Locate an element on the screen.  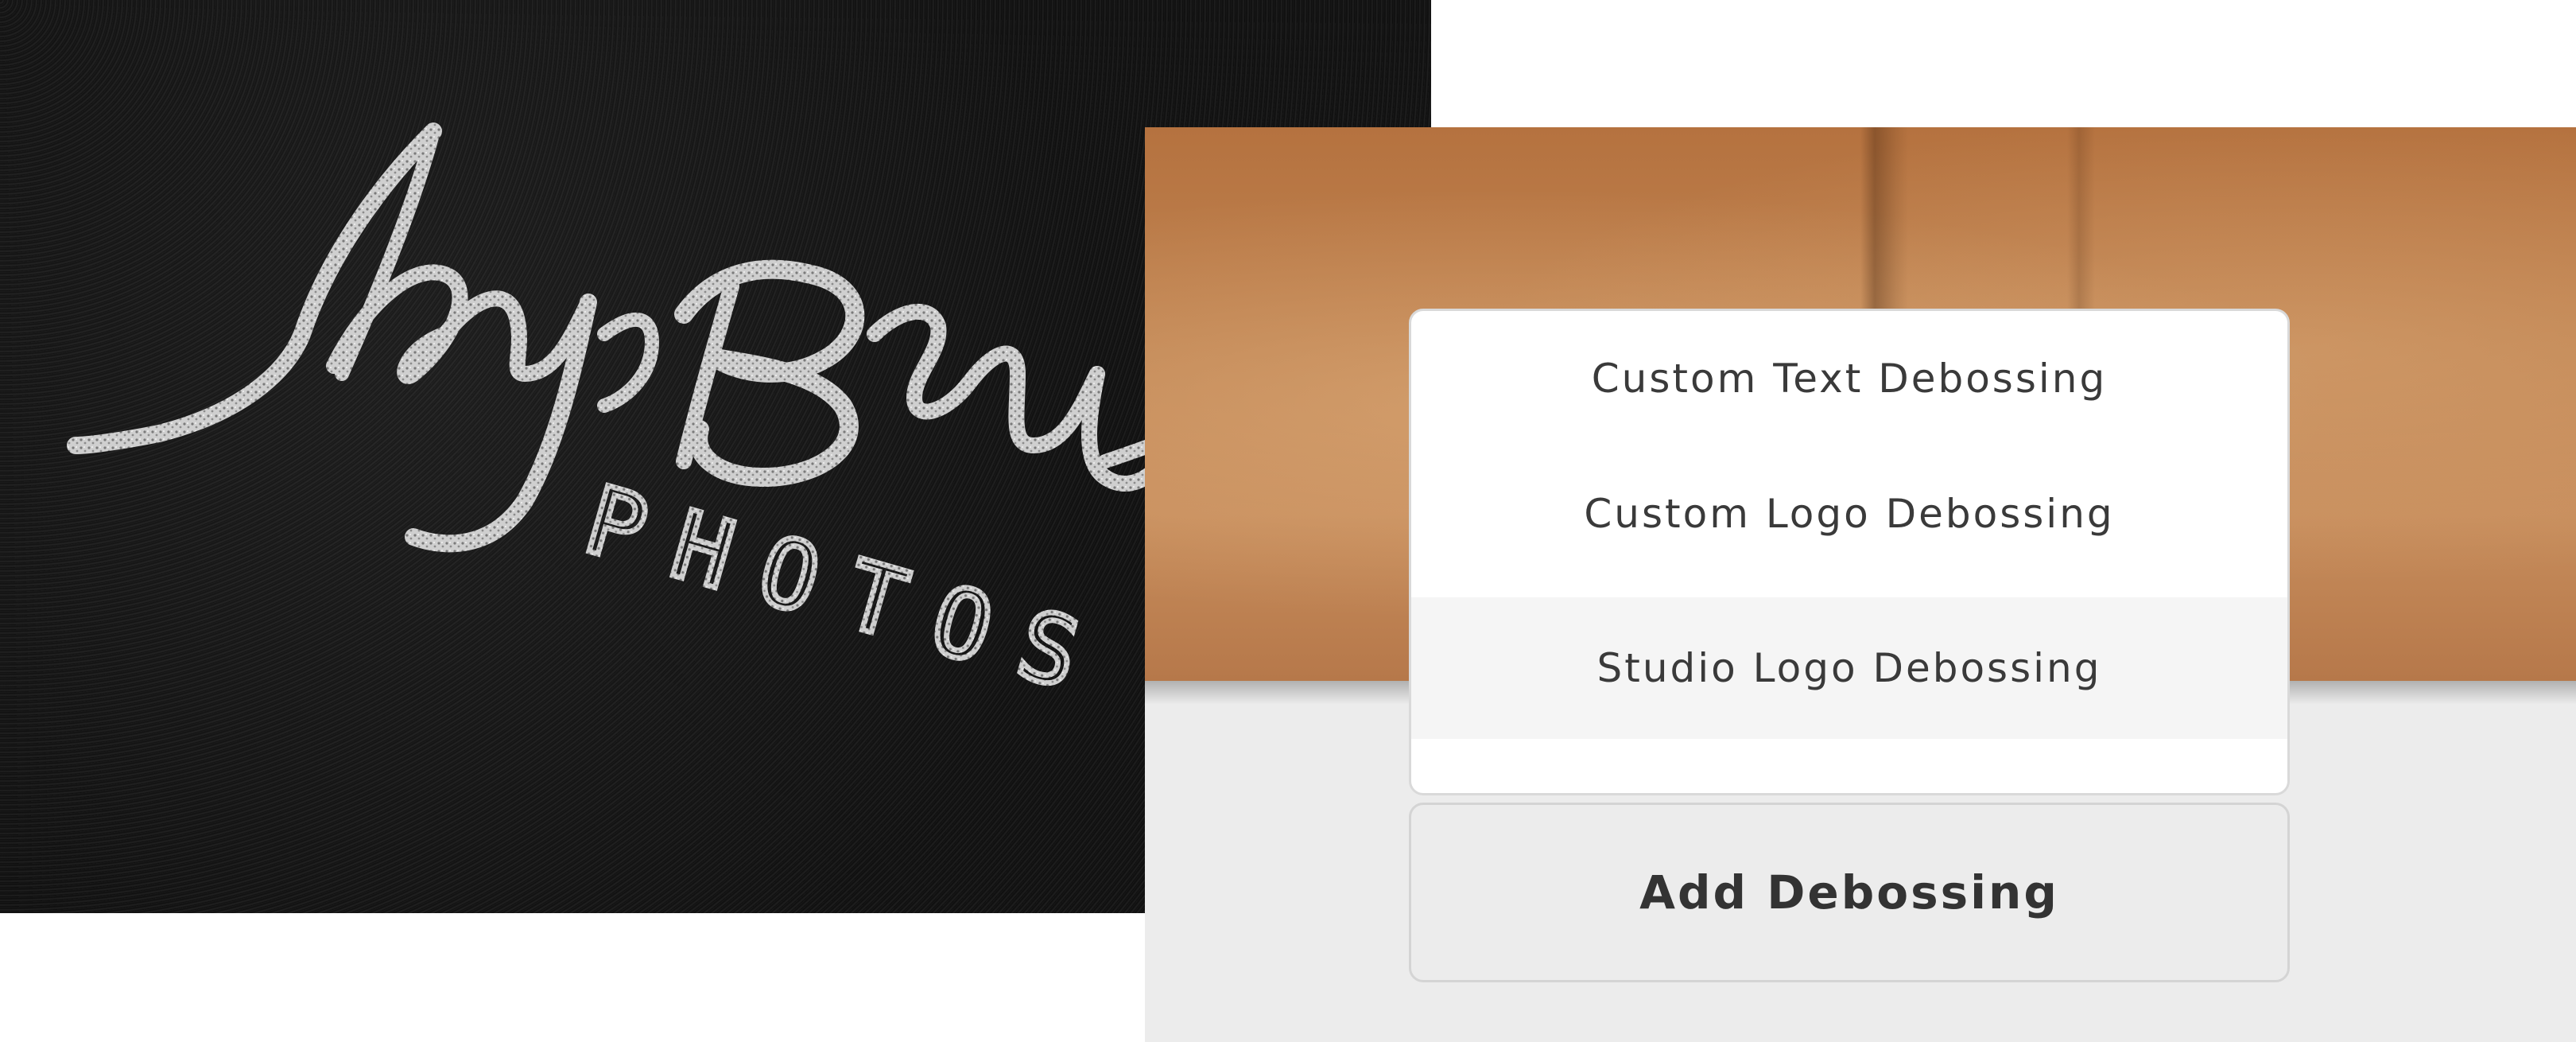
photos-lettering: PHOTOS is located at coordinates (849, 592).